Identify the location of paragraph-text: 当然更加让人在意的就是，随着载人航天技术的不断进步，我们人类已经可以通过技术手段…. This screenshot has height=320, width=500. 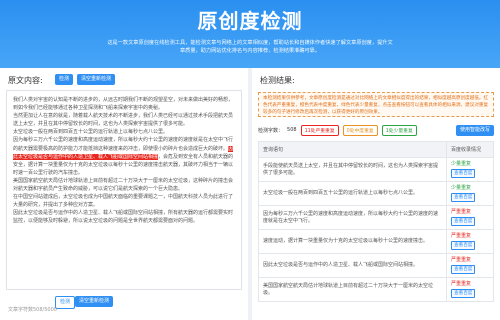
(123, 120).